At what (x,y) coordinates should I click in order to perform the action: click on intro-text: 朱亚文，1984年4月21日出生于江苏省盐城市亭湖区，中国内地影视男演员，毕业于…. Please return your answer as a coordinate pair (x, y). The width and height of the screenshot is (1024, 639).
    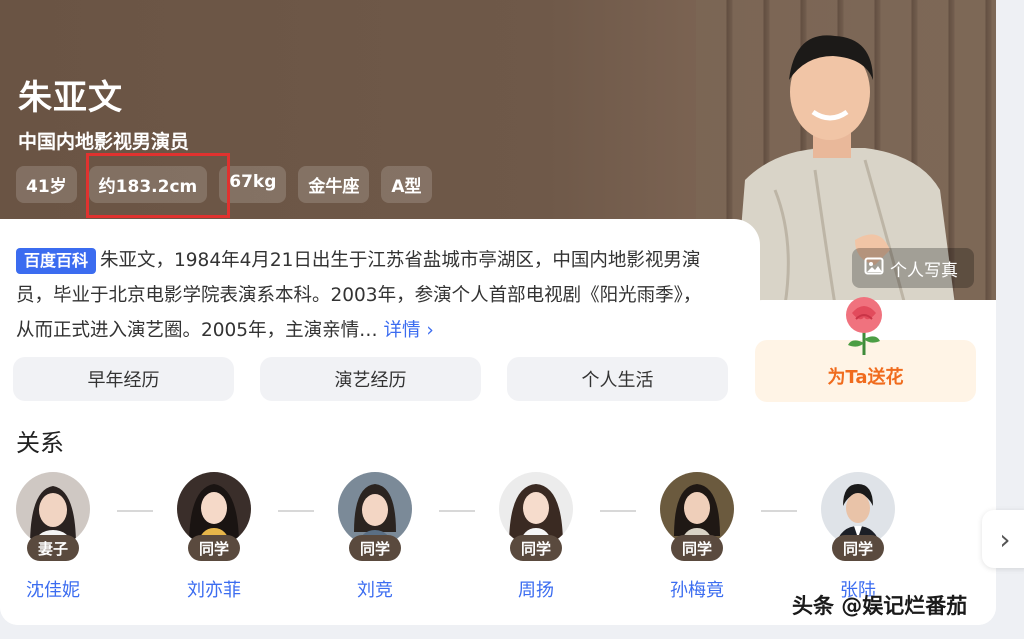
    Looking at the image, I should click on (359, 295).